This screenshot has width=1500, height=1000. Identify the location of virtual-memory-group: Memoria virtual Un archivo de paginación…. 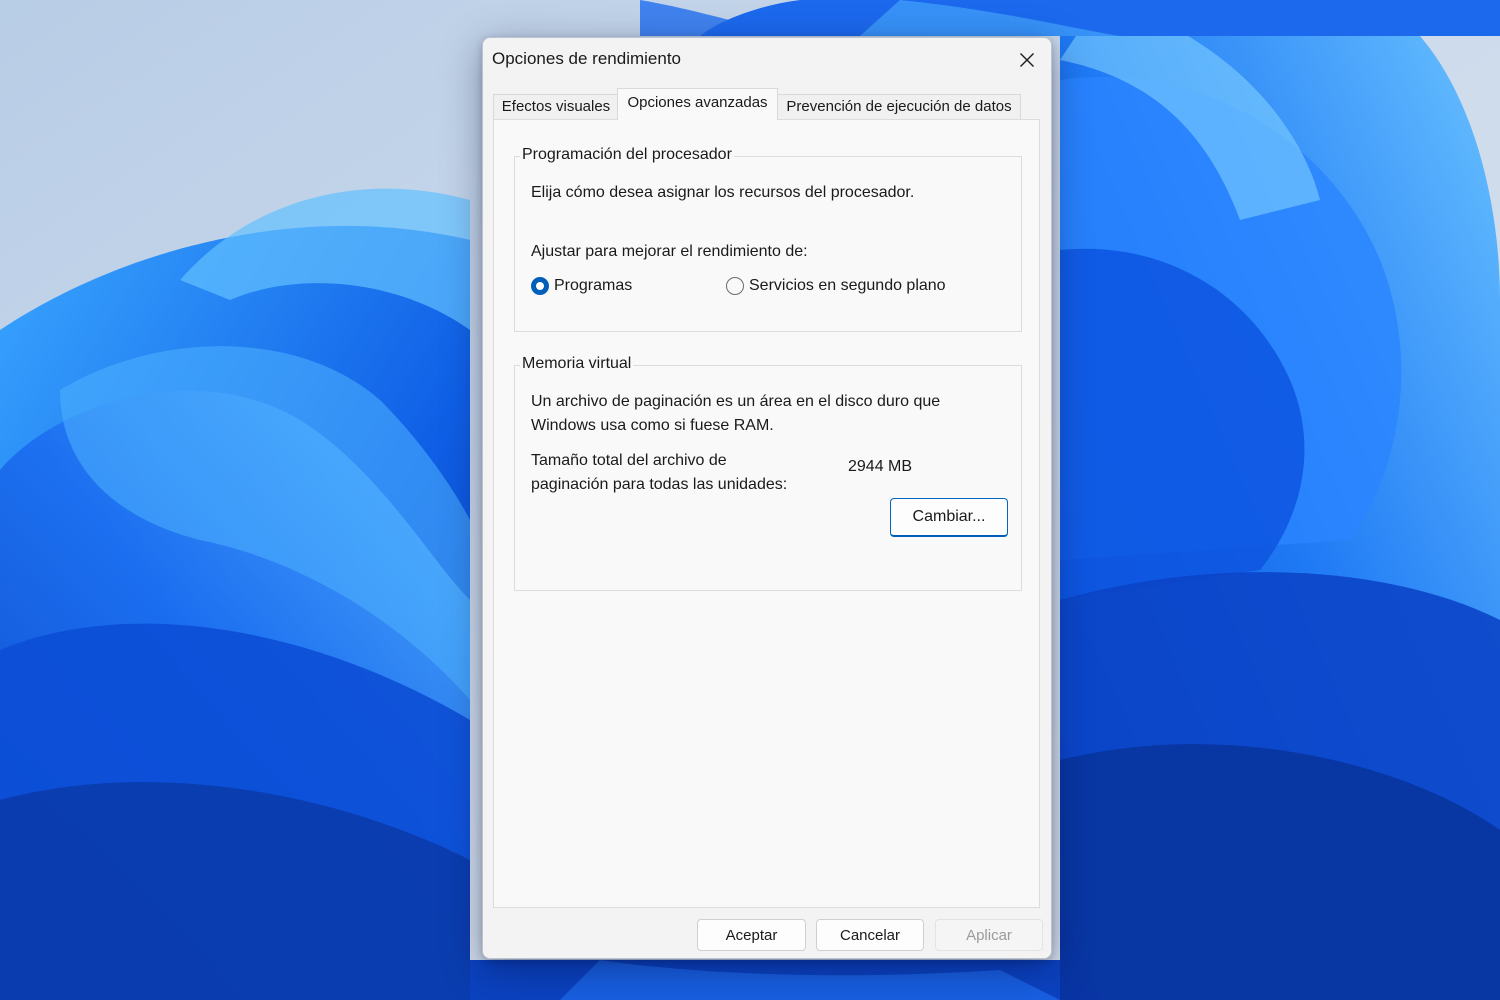
(768, 473).